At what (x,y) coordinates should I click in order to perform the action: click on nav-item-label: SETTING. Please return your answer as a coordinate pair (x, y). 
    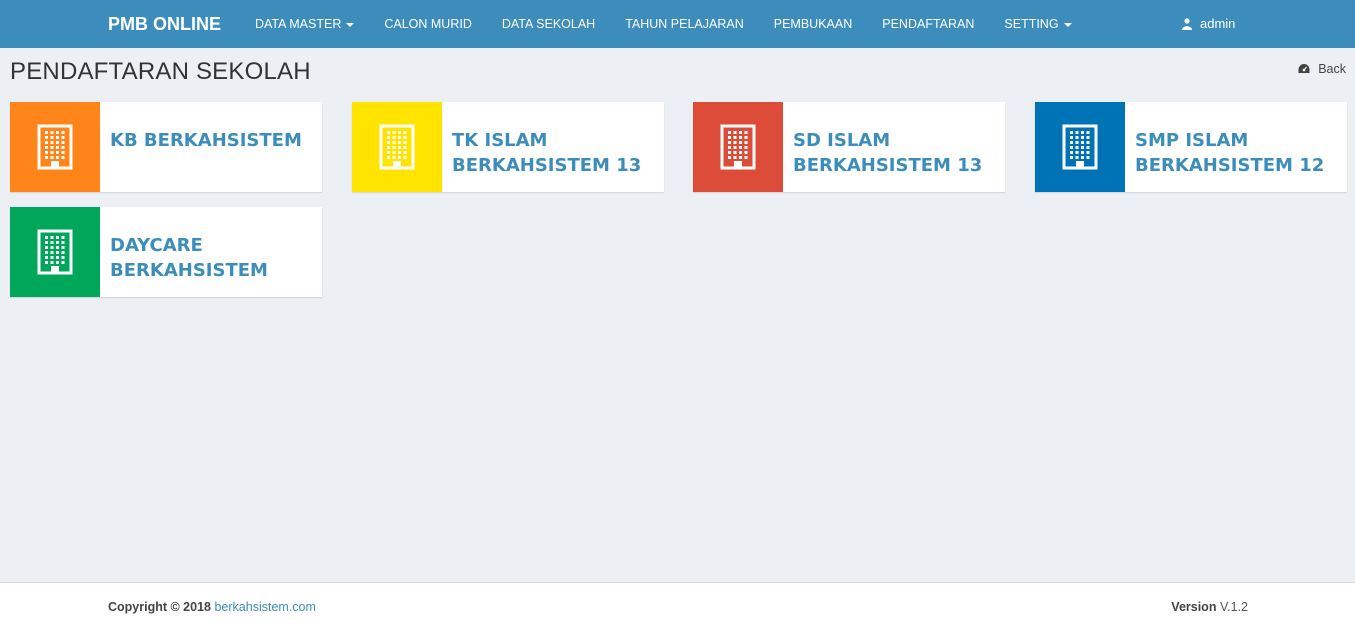
    Looking at the image, I should click on (1031, 24).